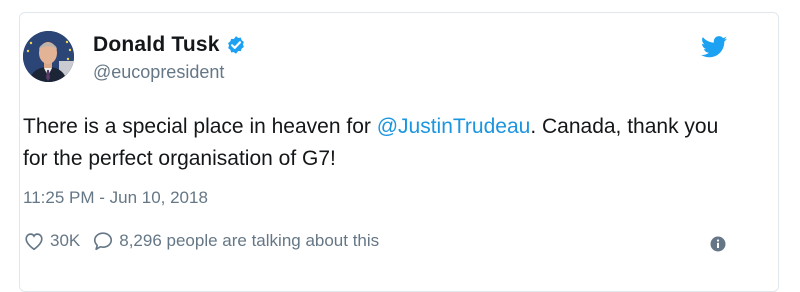  Describe the element at coordinates (34, 242) in the screenshot. I see `heart-icon` at that location.